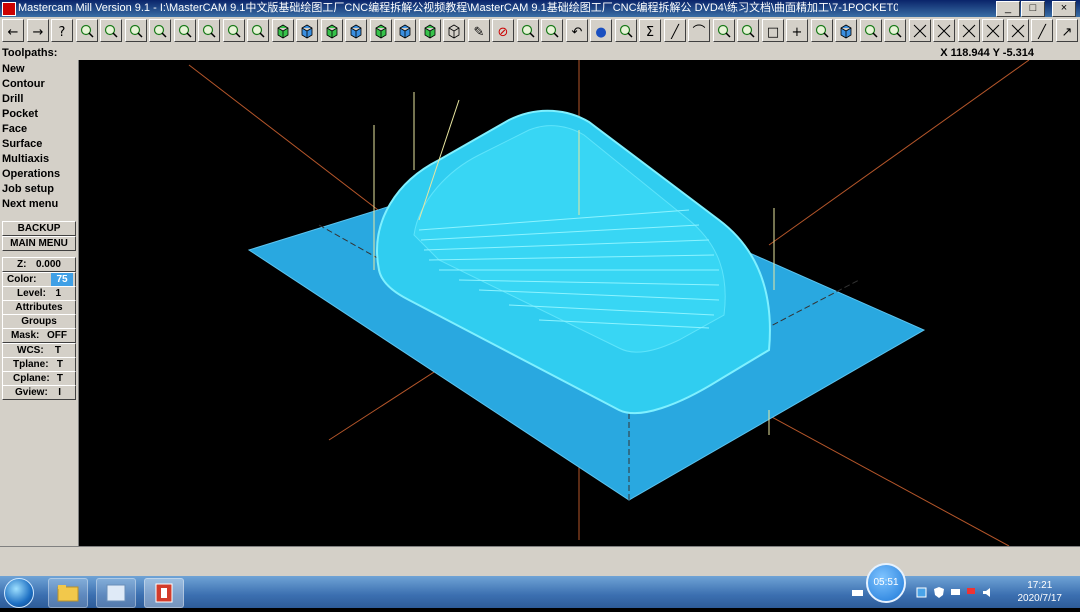  I want to click on recording-timer-bubble: 05:51, so click(886, 583).